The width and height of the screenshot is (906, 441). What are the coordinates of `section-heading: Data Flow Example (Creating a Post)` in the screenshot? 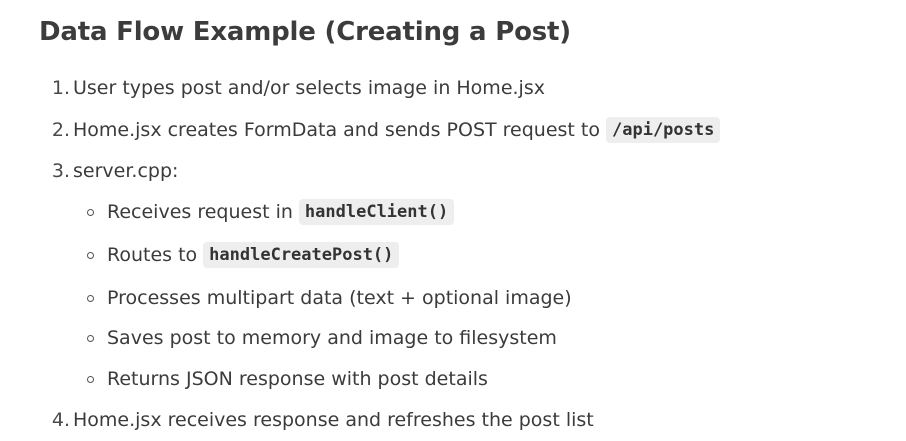 It's located at (305, 32).